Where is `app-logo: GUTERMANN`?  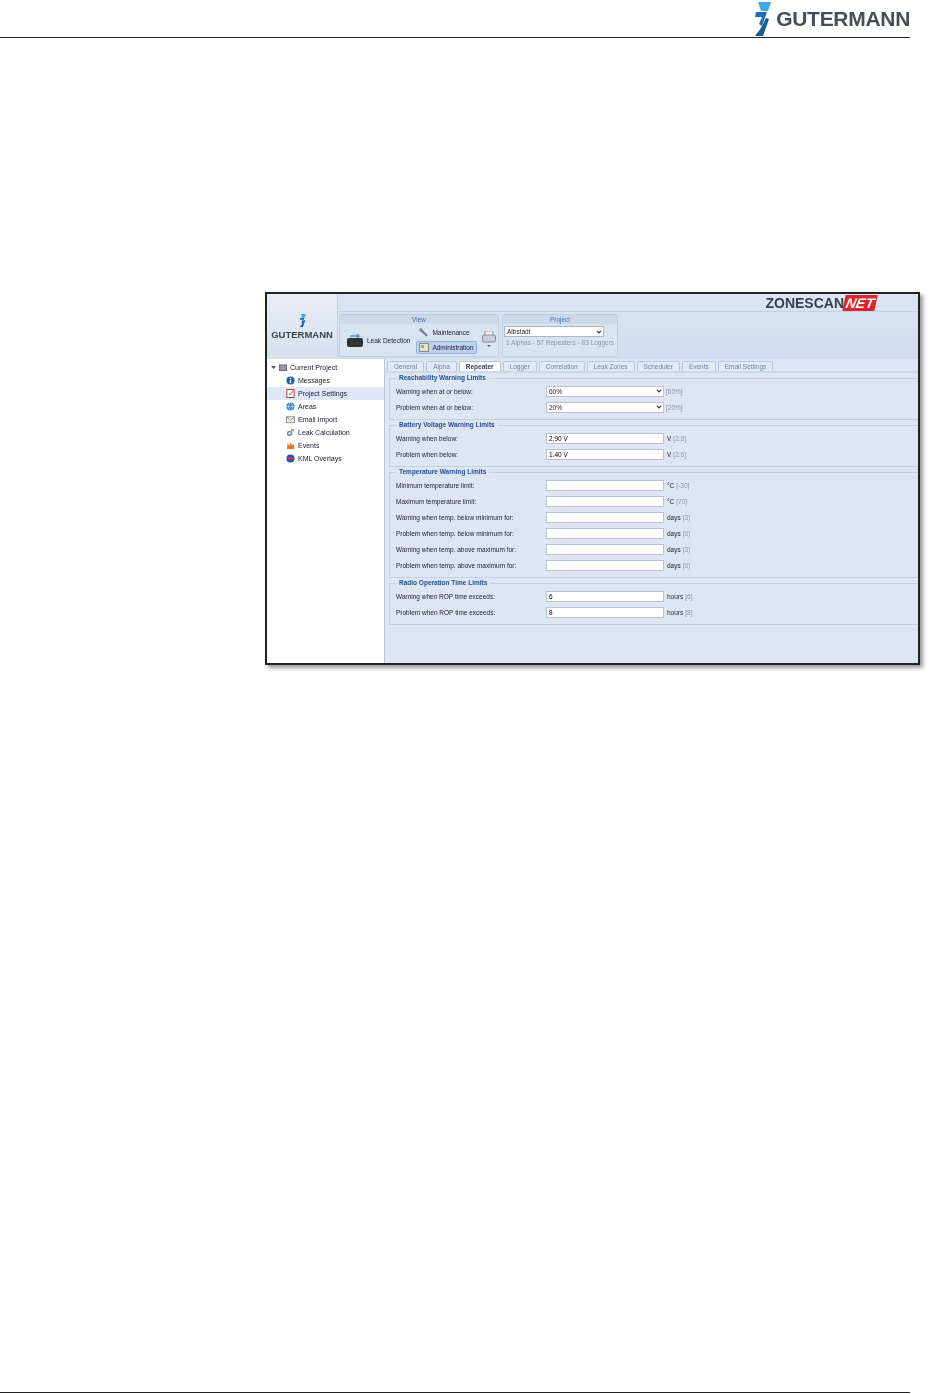 app-logo: GUTERMANN is located at coordinates (302, 334).